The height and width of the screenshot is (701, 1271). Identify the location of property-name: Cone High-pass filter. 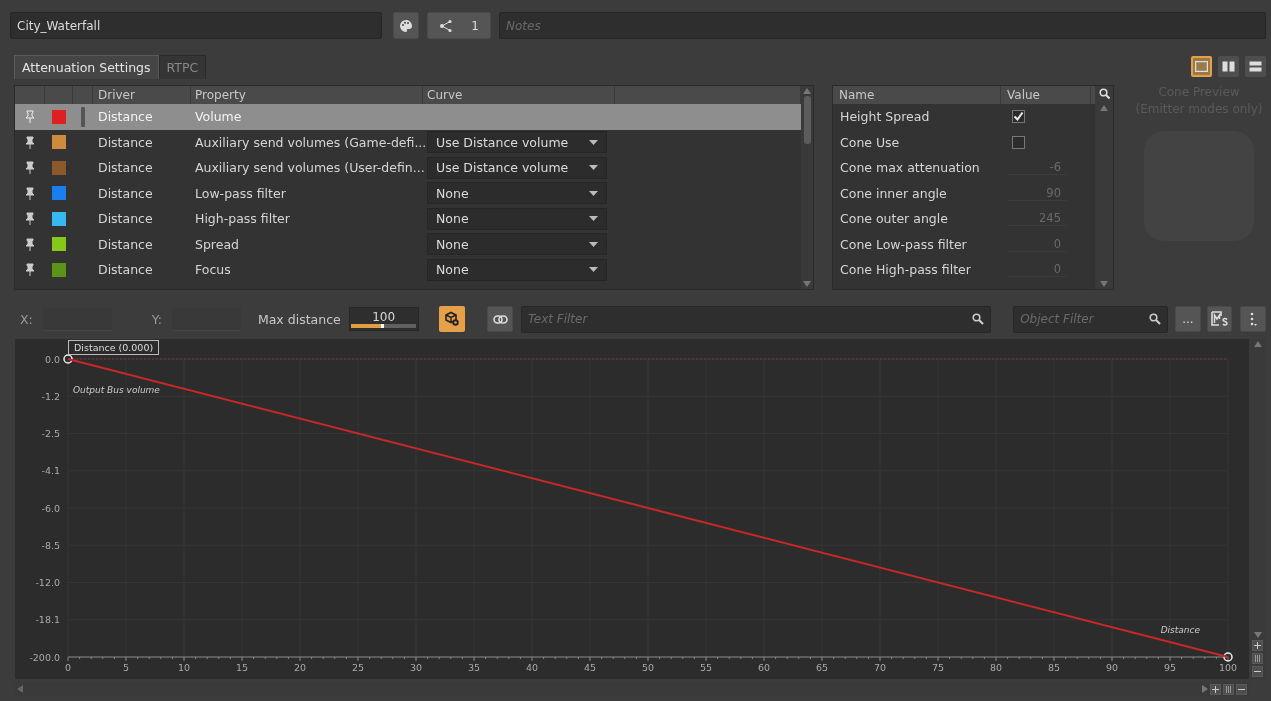
(905, 270).